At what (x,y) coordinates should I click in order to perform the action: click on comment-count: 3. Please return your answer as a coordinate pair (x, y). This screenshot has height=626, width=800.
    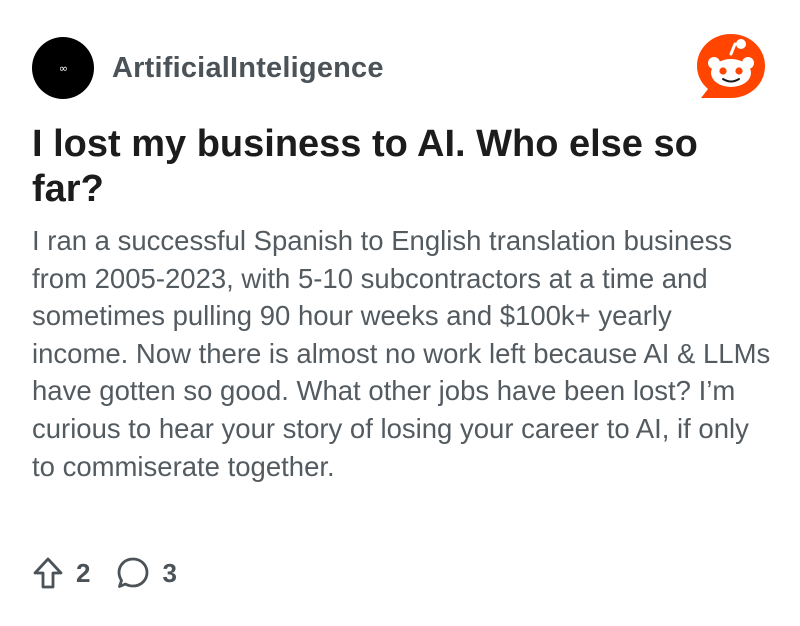
    Looking at the image, I should click on (169, 572).